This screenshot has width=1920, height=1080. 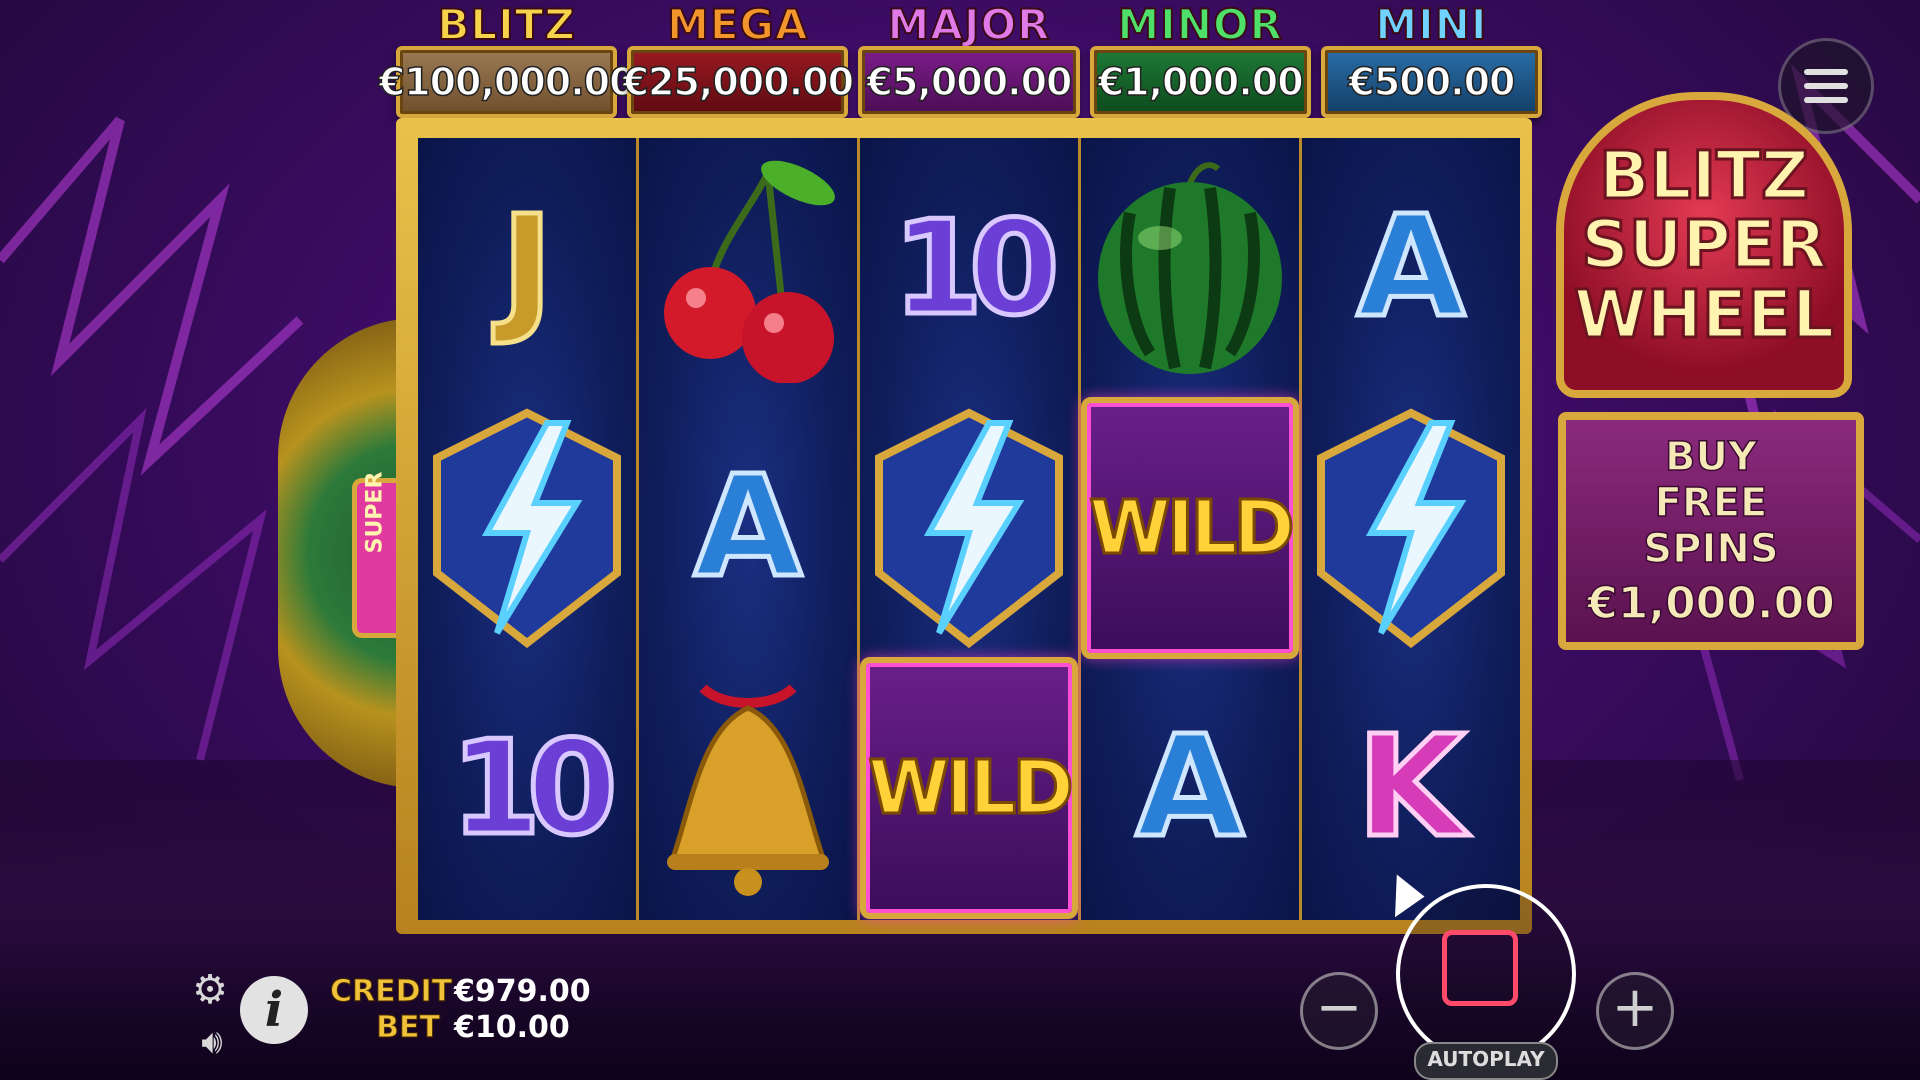 I want to click on cherries-icon, so click(x=749, y=271).